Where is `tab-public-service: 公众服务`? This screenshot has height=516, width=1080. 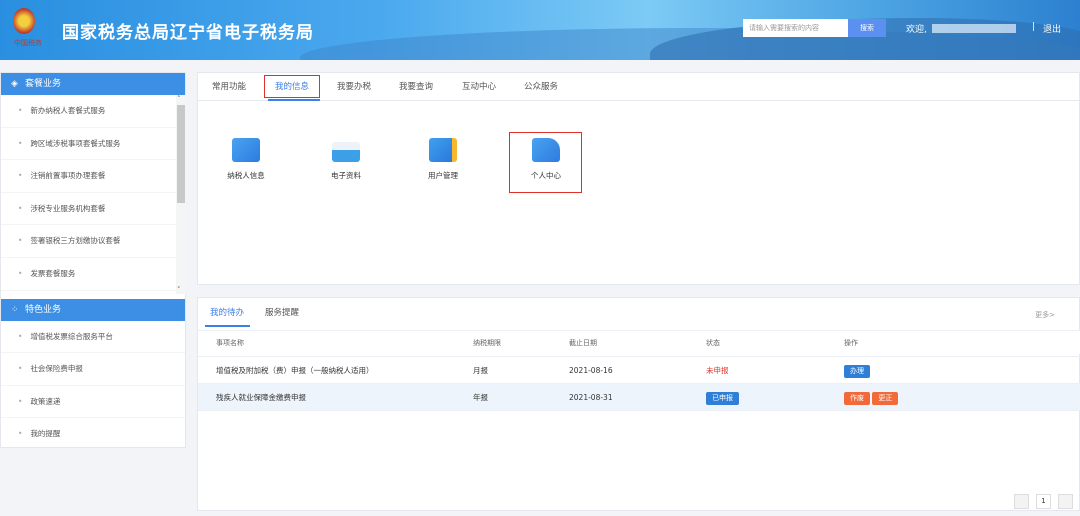 tab-public-service: 公众服务 is located at coordinates (541, 87).